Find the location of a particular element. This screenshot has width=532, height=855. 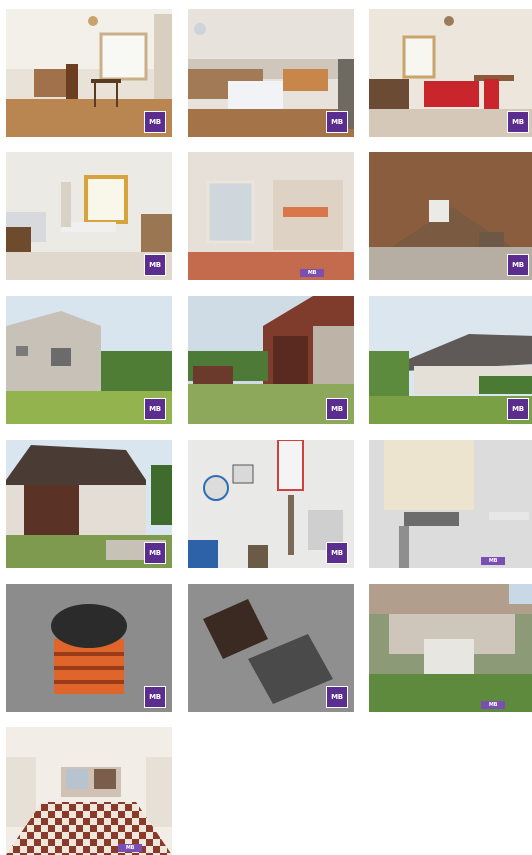

gallery-photo-5: MB is located at coordinates (271, 216).